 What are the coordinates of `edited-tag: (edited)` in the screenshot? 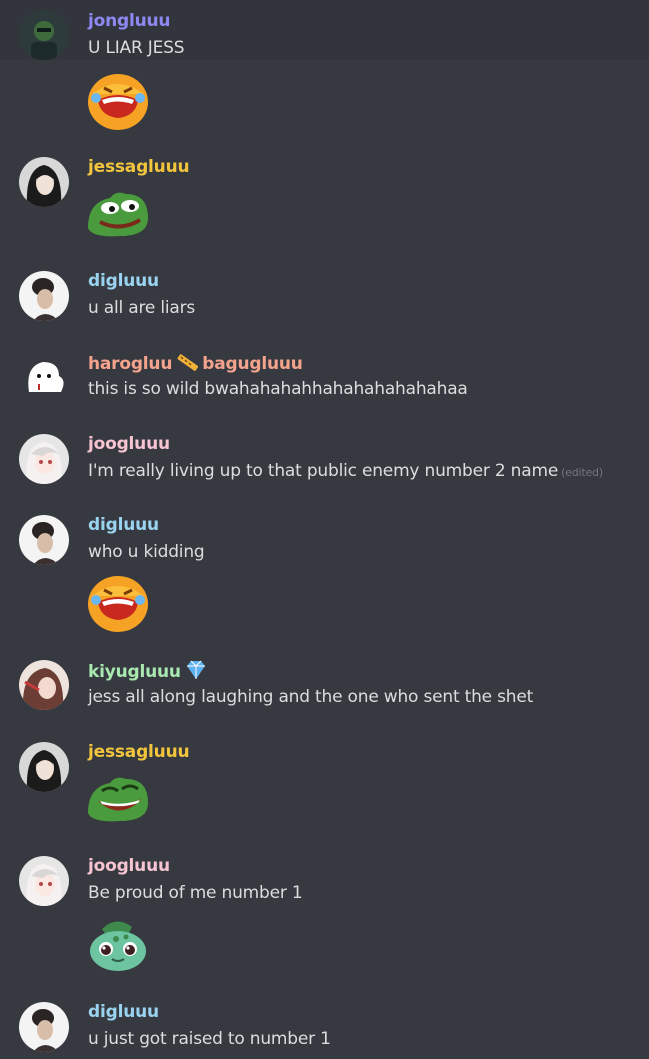 It's located at (582, 472).